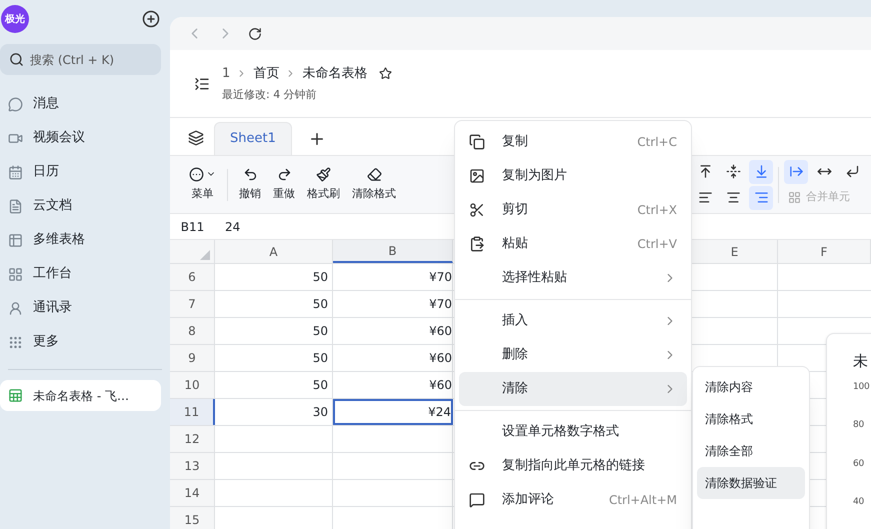 The image size is (871, 529). Describe the element at coordinates (751, 451) in the screenshot. I see `submenu-item: 清除全部` at that location.